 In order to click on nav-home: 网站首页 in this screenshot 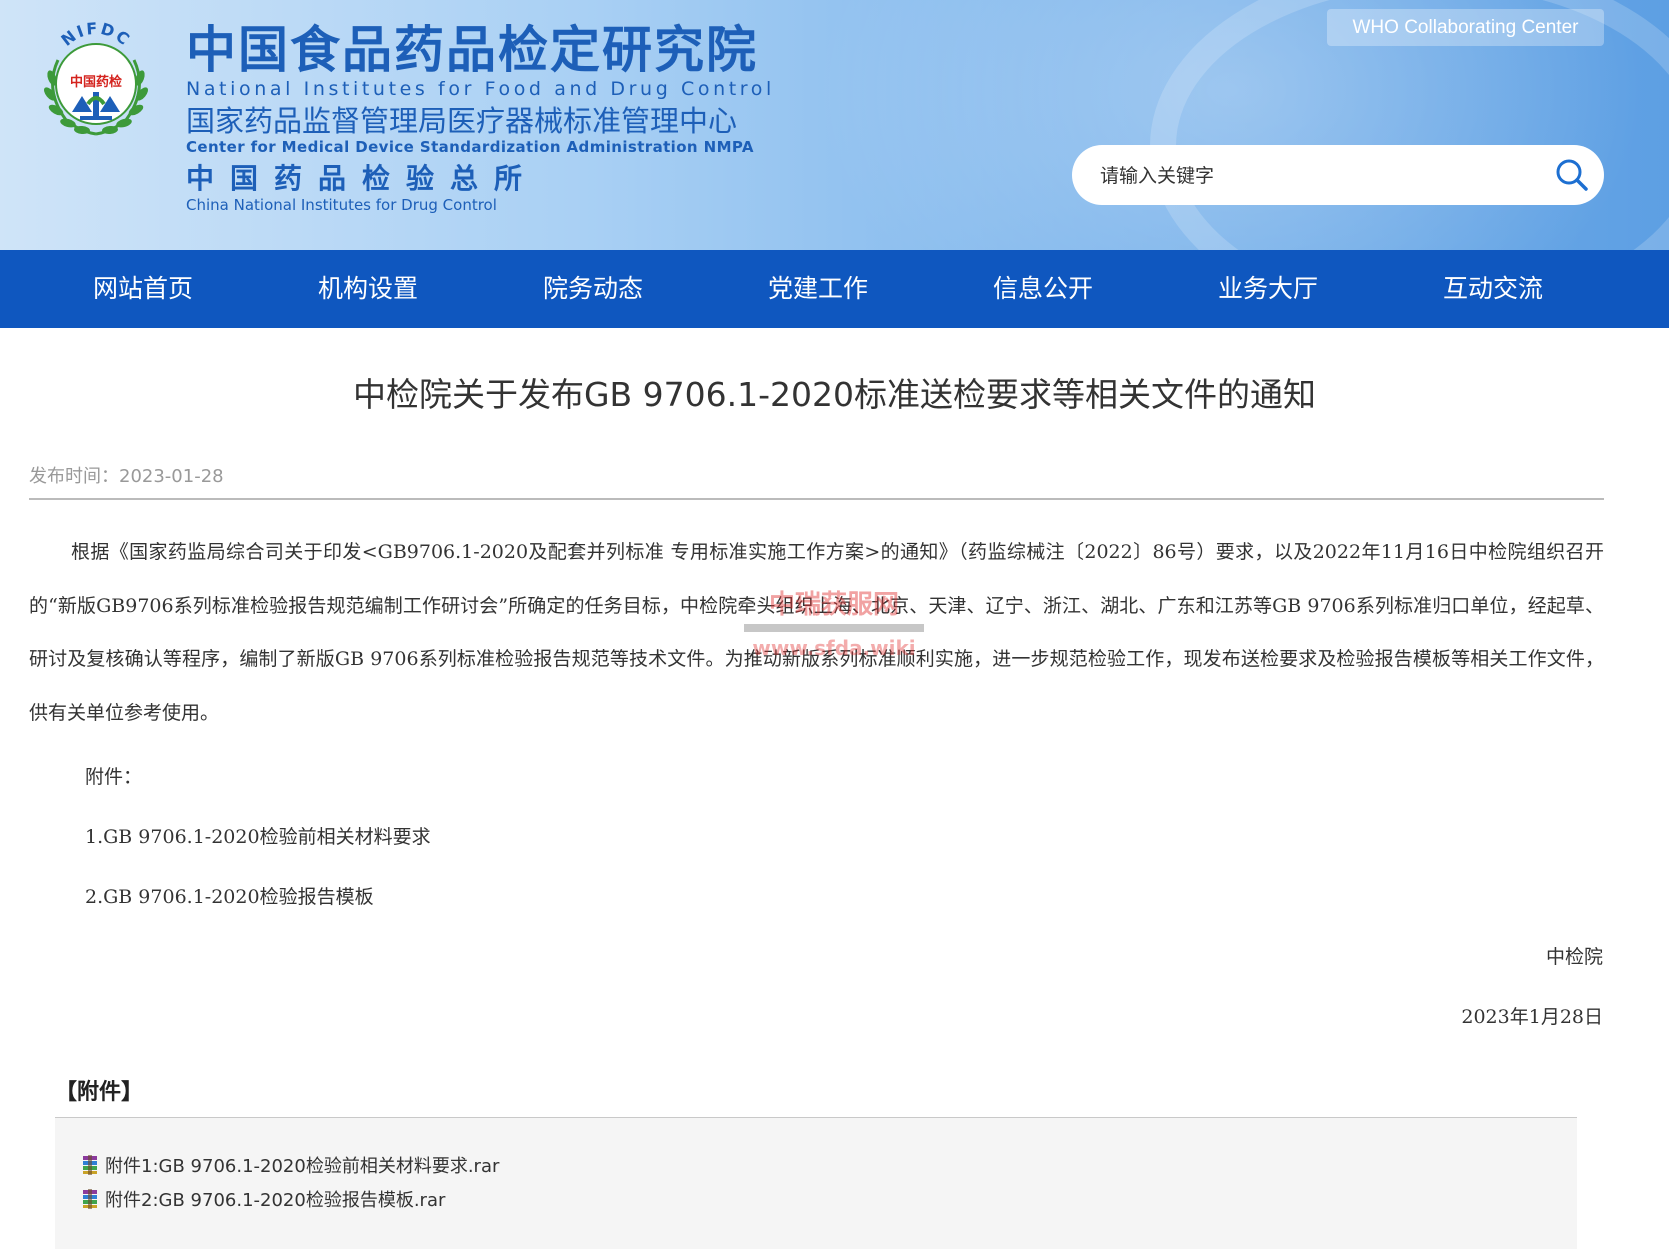, I will do `click(143, 289)`.